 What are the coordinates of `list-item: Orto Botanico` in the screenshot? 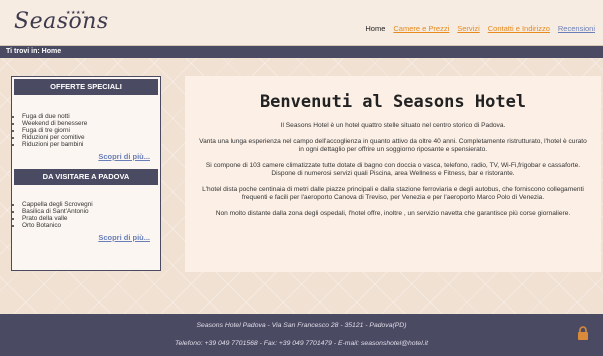 It's located at (91, 225).